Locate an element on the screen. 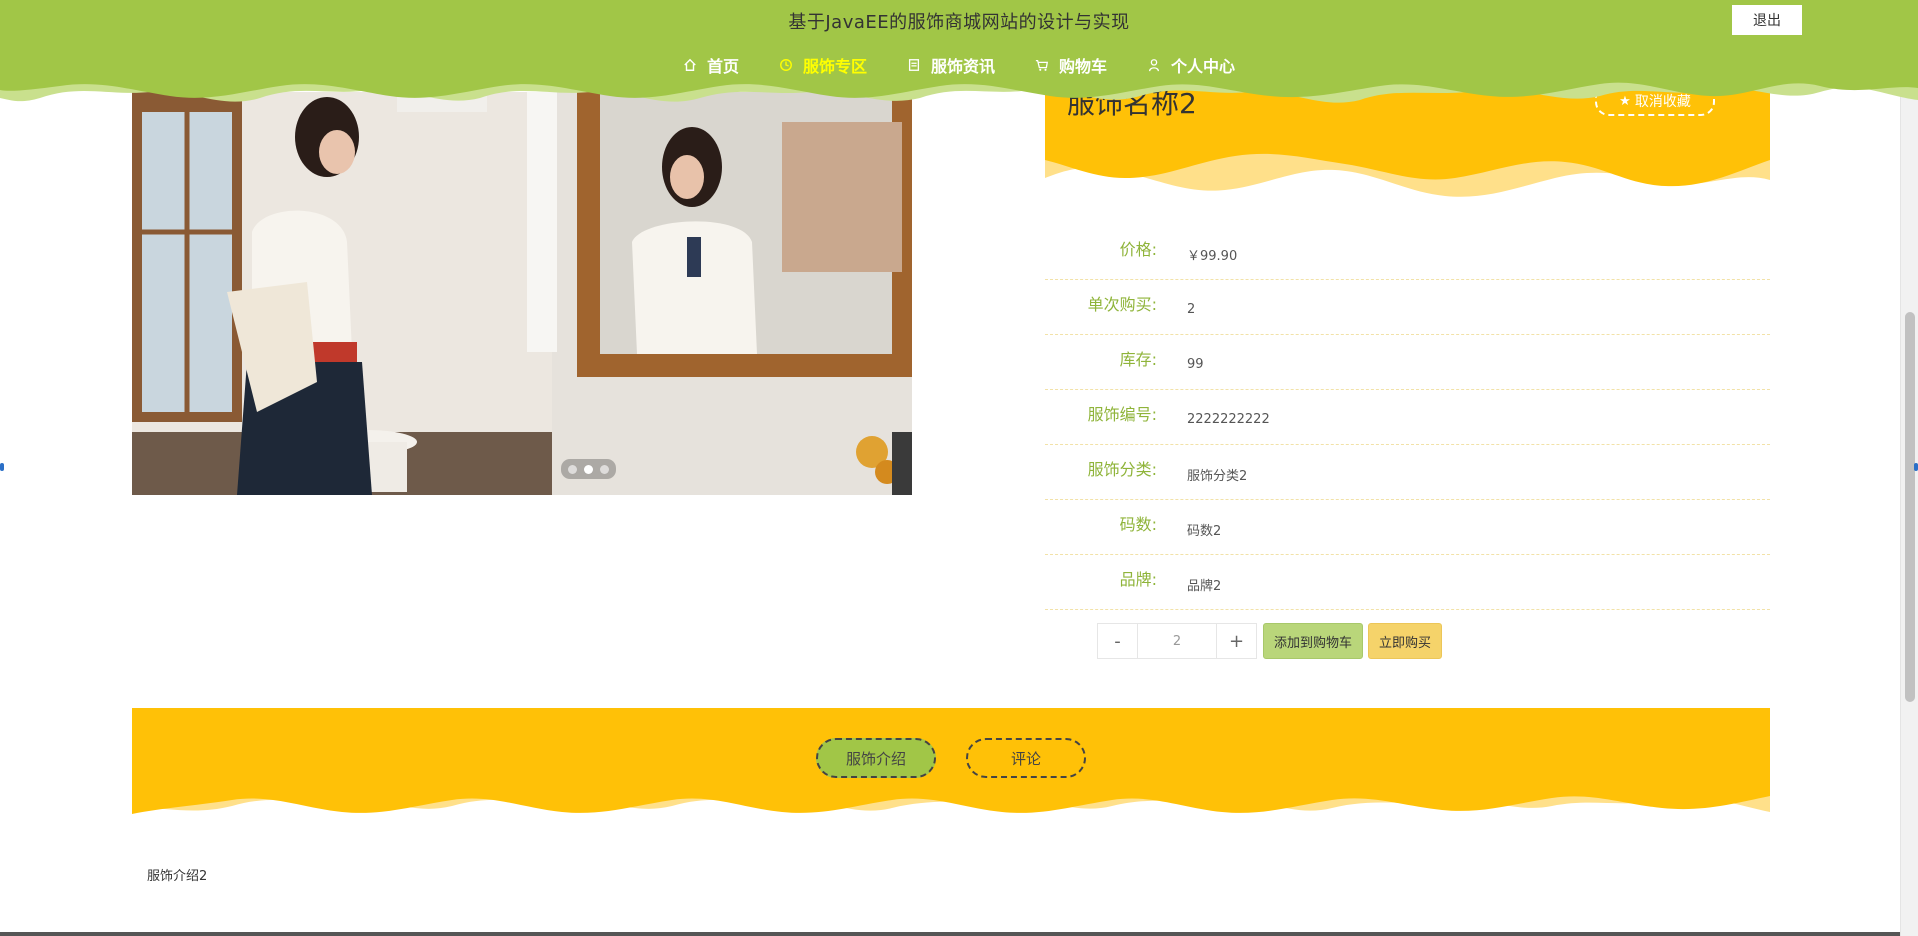  nav-item-clothing-zone: 服饰专区 is located at coordinates (823, 65).